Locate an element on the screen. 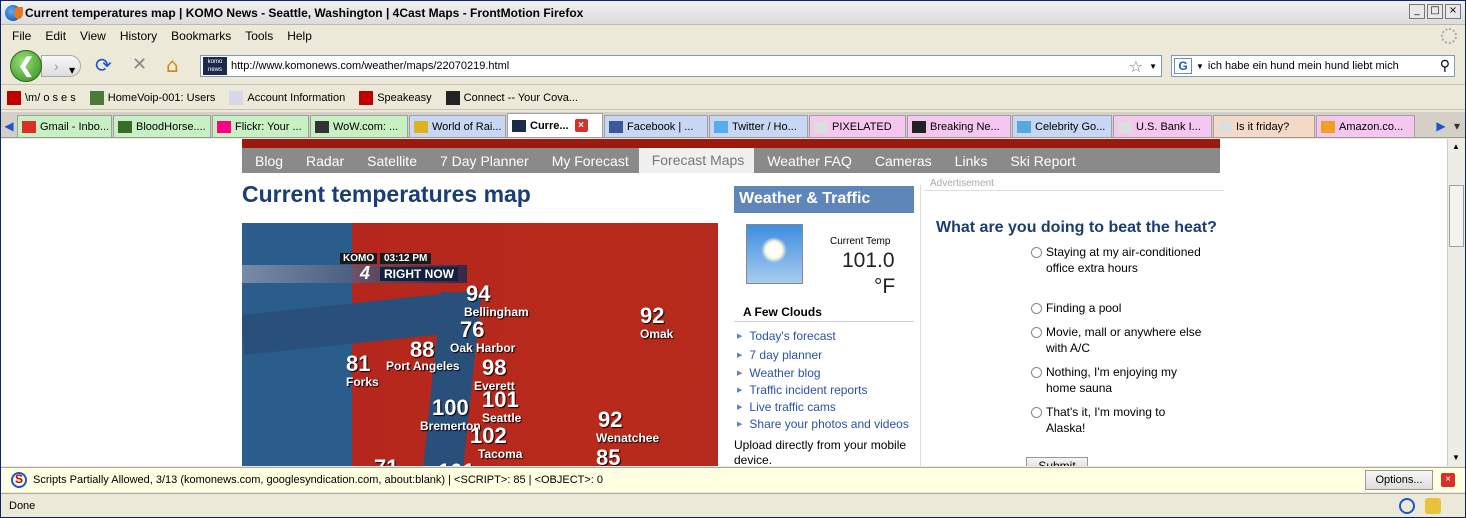 This screenshot has width=1466, height=518. menu-bookmarks: Bookmarks is located at coordinates (201, 36).